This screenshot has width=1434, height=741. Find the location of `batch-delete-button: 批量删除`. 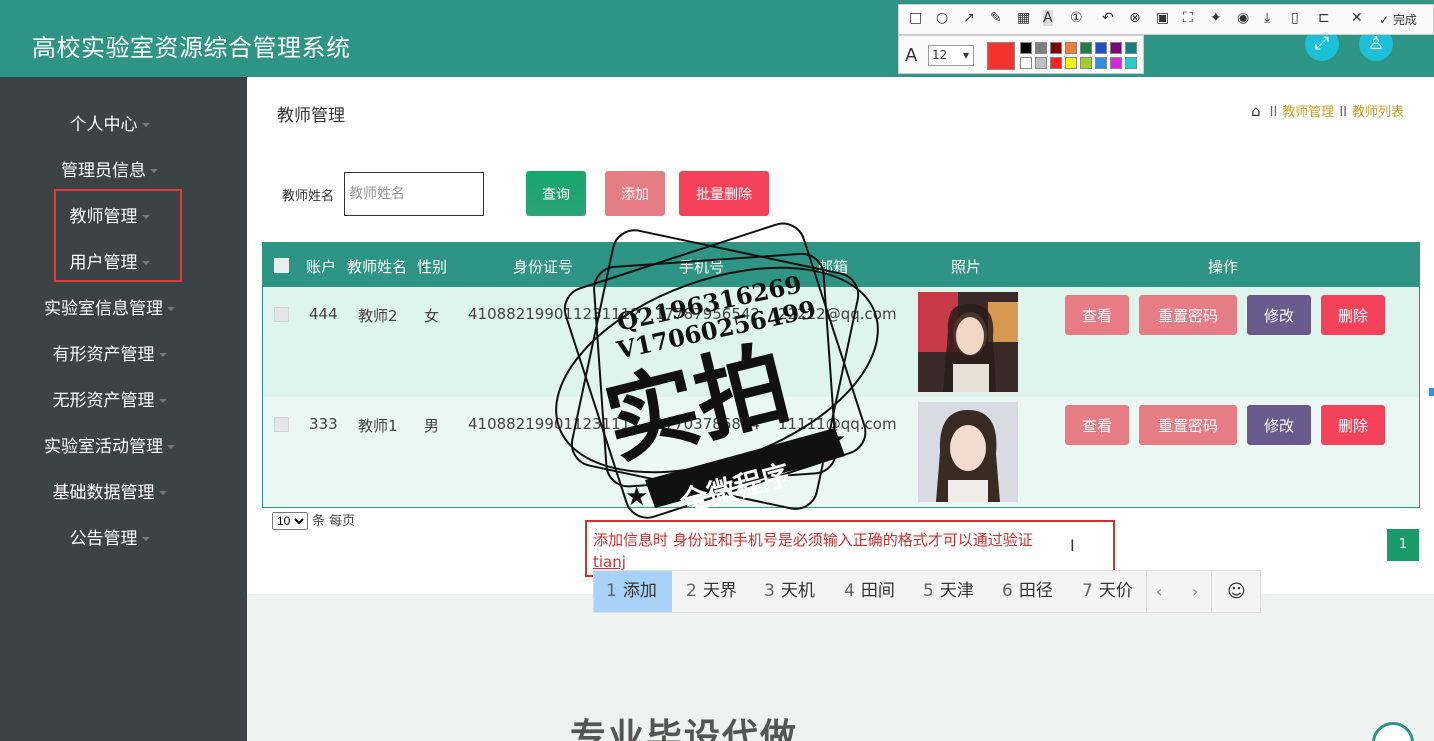

batch-delete-button: 批量删除 is located at coordinates (724, 193).